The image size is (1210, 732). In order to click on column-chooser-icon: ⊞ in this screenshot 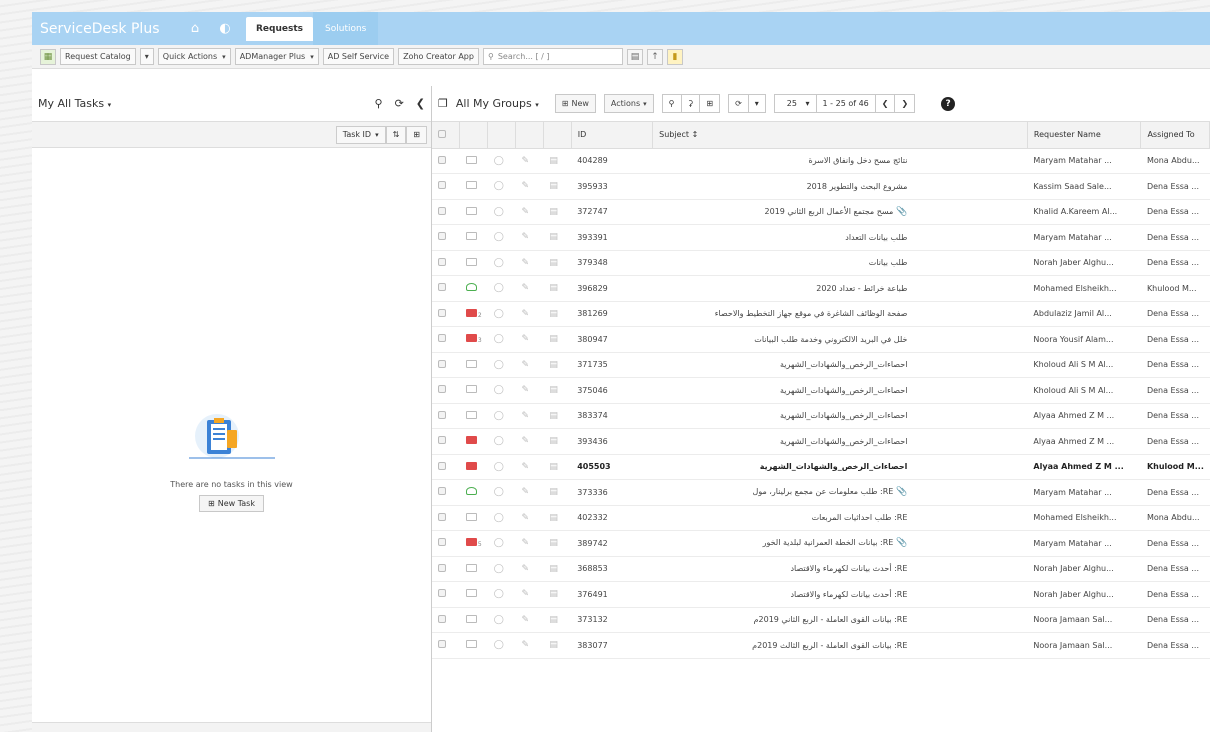, I will do `click(709, 103)`.